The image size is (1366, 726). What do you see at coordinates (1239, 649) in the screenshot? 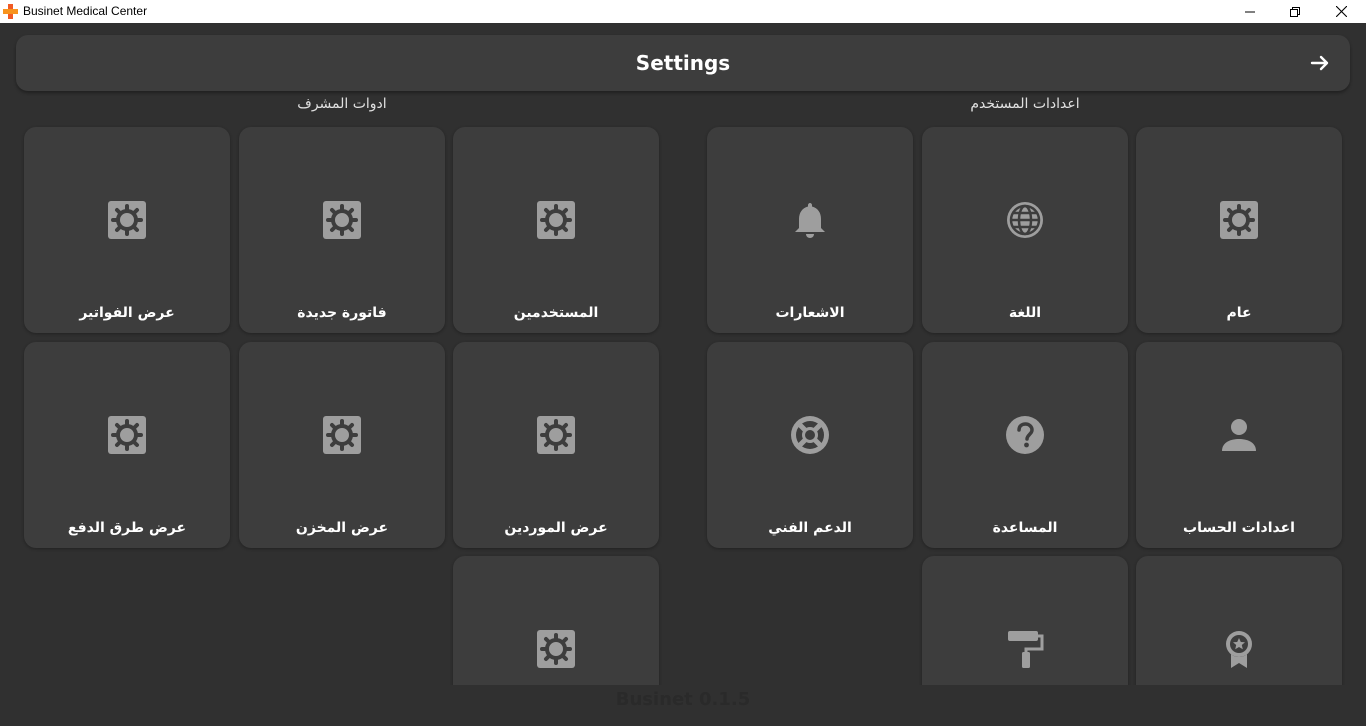
I see `award-icon` at bounding box center [1239, 649].